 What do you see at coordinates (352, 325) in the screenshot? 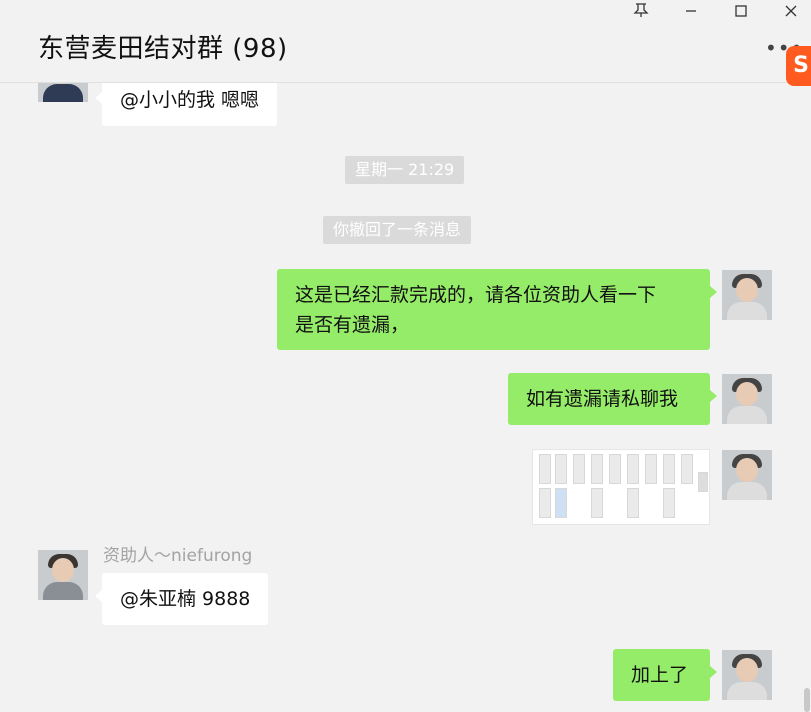
I see `message-text-line: 是否有遗漏，` at bounding box center [352, 325].